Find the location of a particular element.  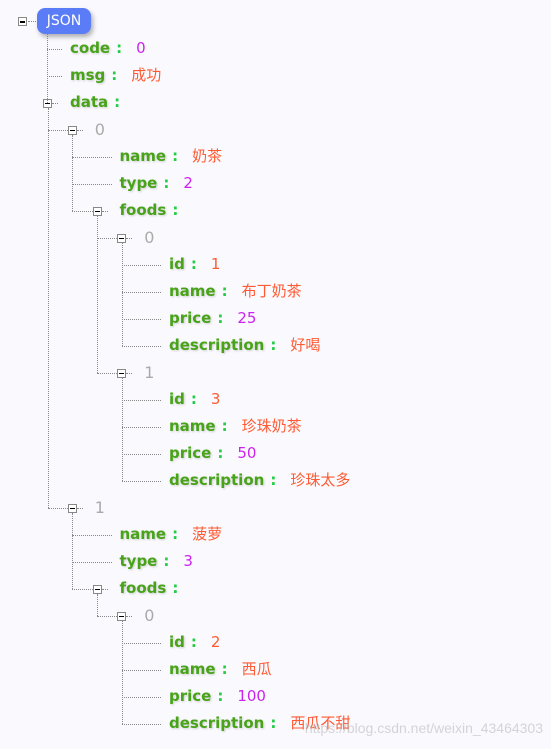

key-value-row: msg: 成功 is located at coordinates (115, 75).